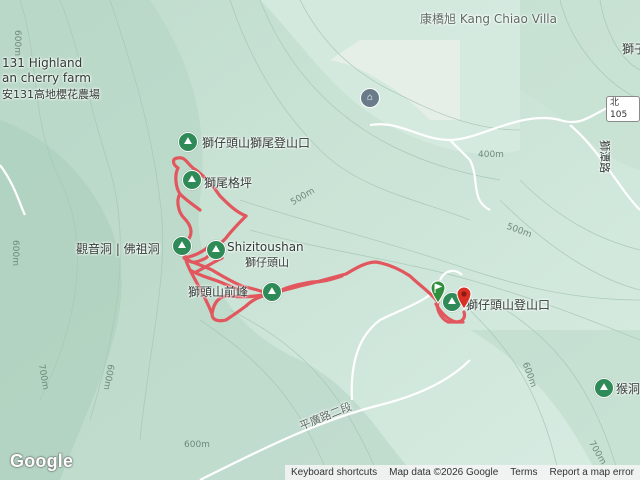 This screenshot has height=480, width=640. I want to click on poi-label-shizi-tail: 獅仔頭山獅尾登山口, so click(256, 142).